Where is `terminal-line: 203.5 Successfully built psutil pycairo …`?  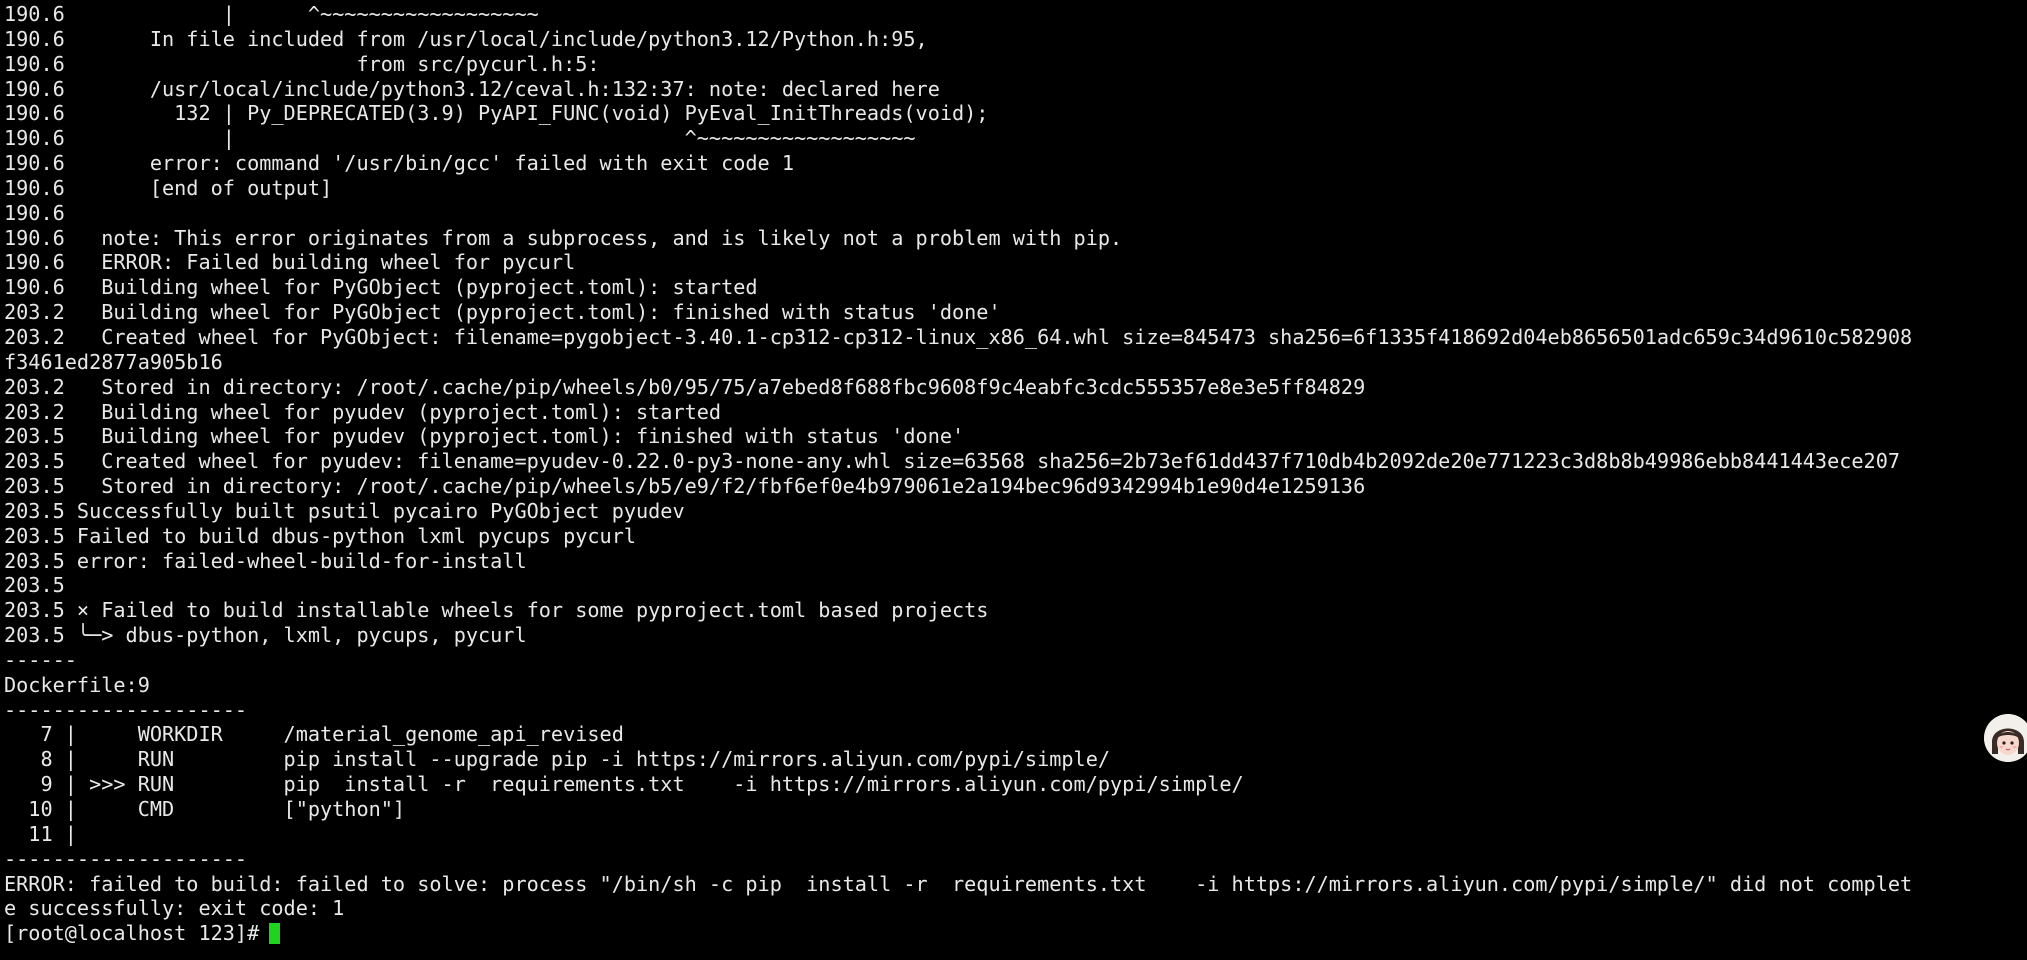 terminal-line: 203.5 Successfully built psutil pycairo … is located at coordinates (344, 510).